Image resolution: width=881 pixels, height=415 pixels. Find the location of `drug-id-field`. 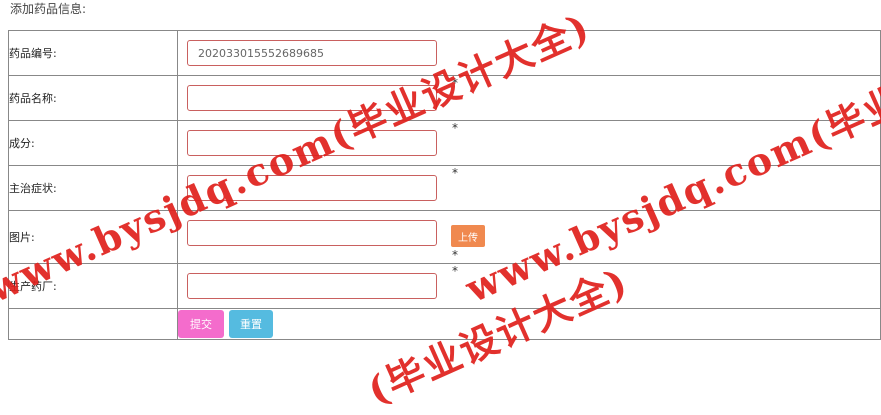

drug-id-field is located at coordinates (312, 53).